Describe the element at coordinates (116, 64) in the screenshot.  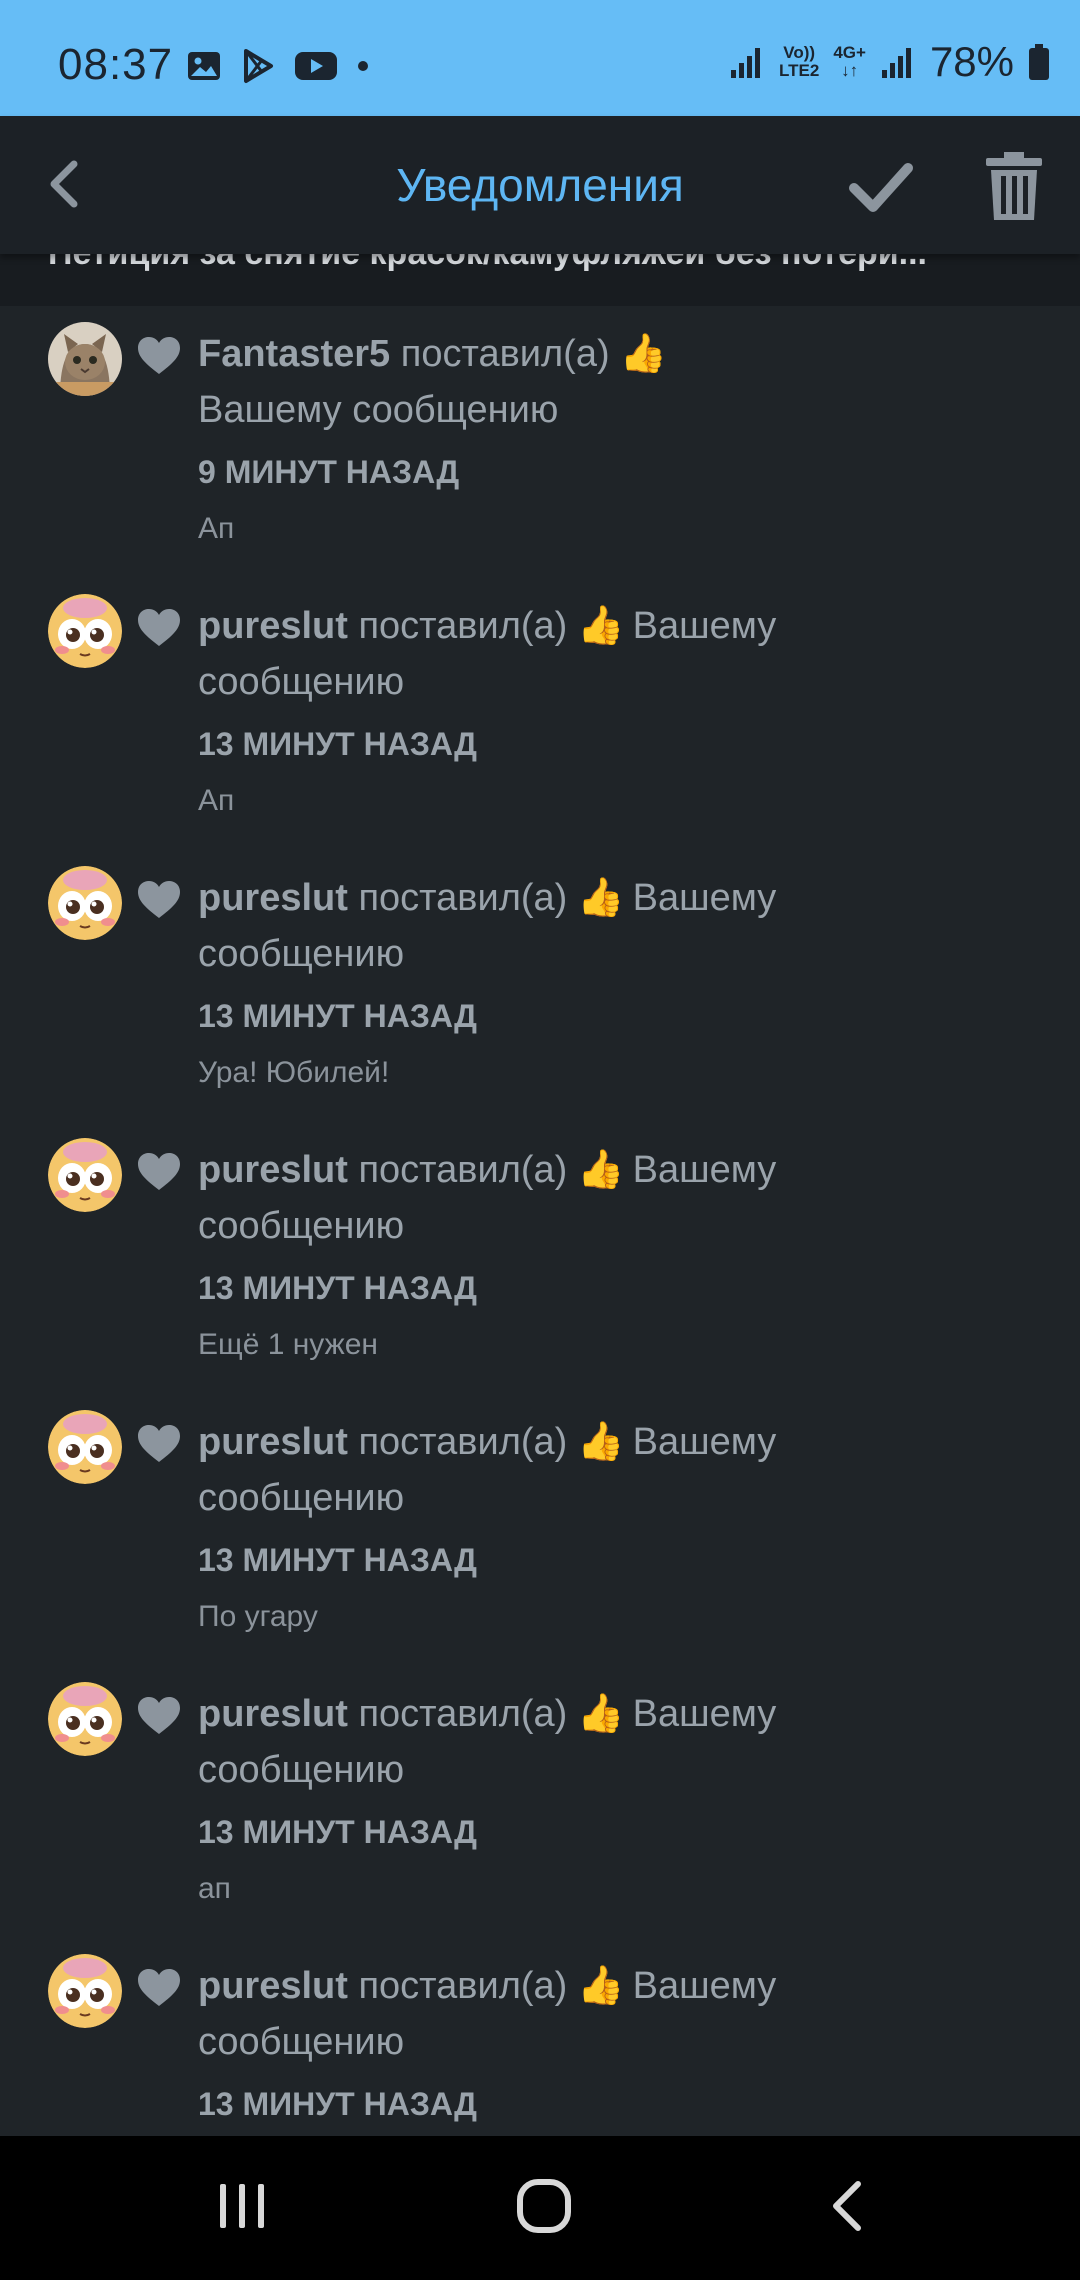
I see `status-time: 08:37` at that location.